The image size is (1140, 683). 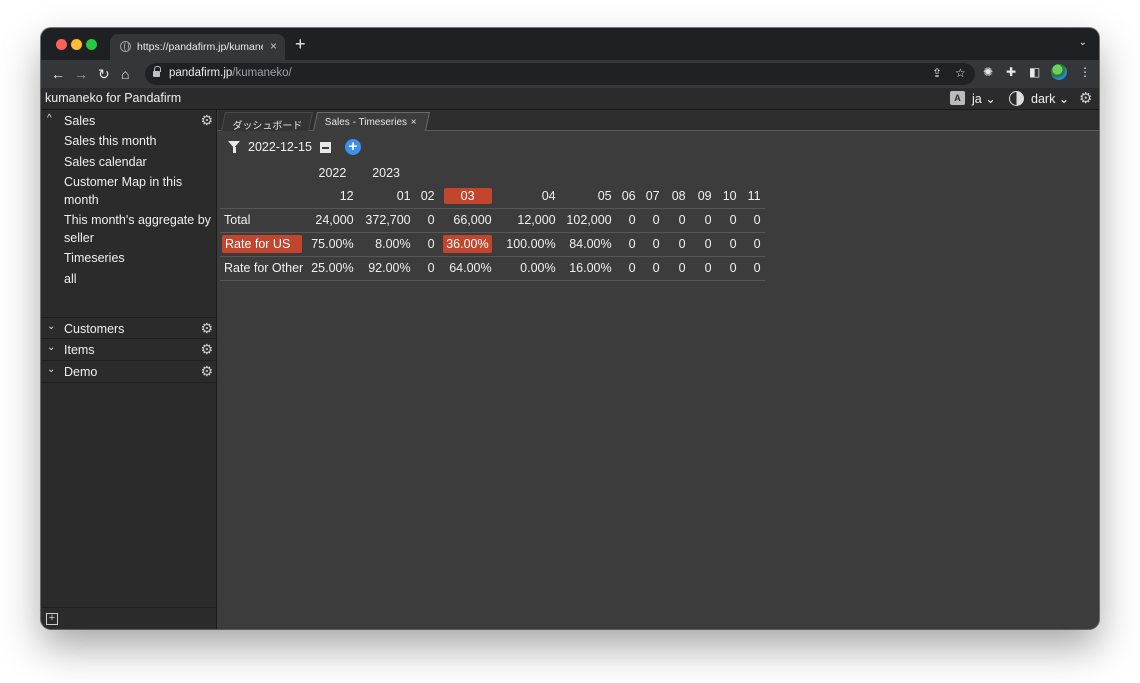 What do you see at coordinates (280, 147) in the screenshot?
I see `filter-date: 2022-12-15` at bounding box center [280, 147].